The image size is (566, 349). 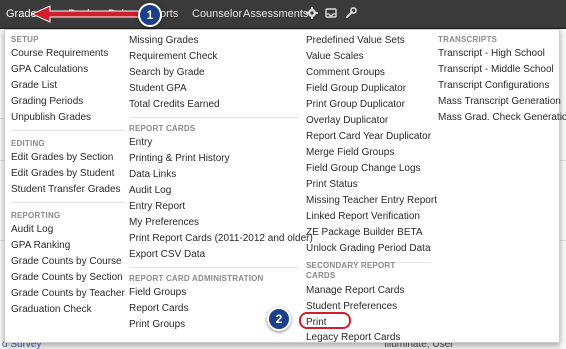 I want to click on menu-item-report-card-year-duplicator: Report Card Year Duplicator, so click(x=368, y=137).